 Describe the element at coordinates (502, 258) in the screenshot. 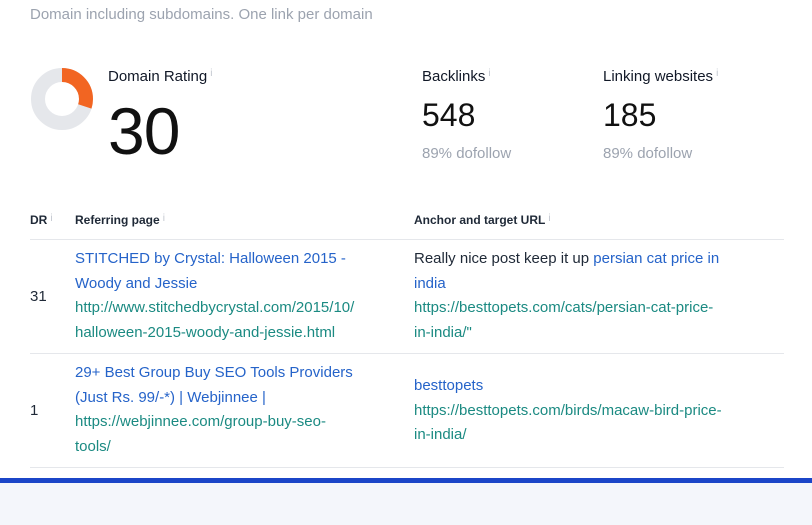

I see `anchor-text: Really nice post keep it up` at that location.